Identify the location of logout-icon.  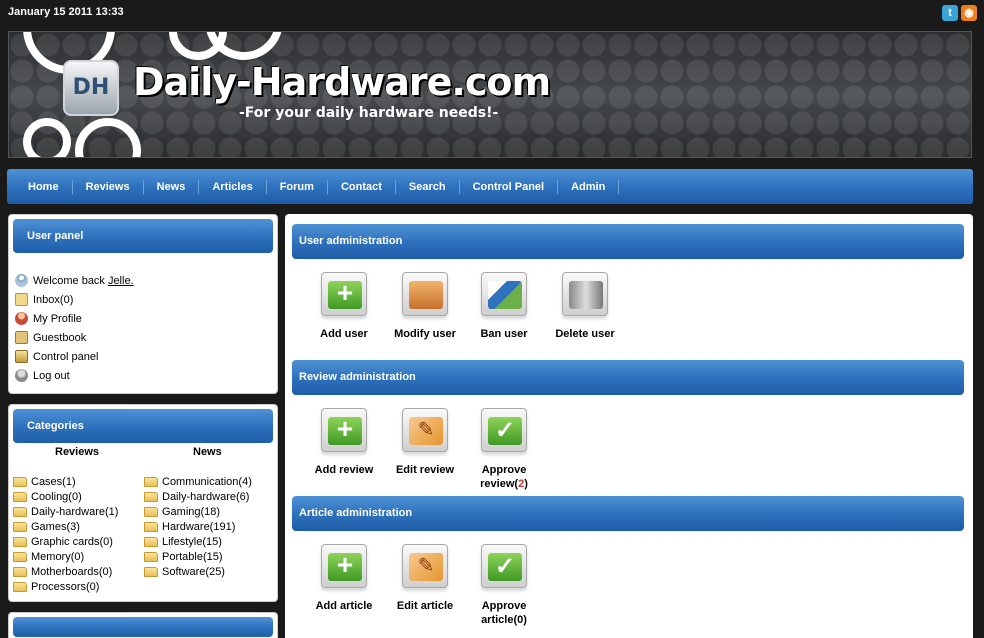
(21, 375).